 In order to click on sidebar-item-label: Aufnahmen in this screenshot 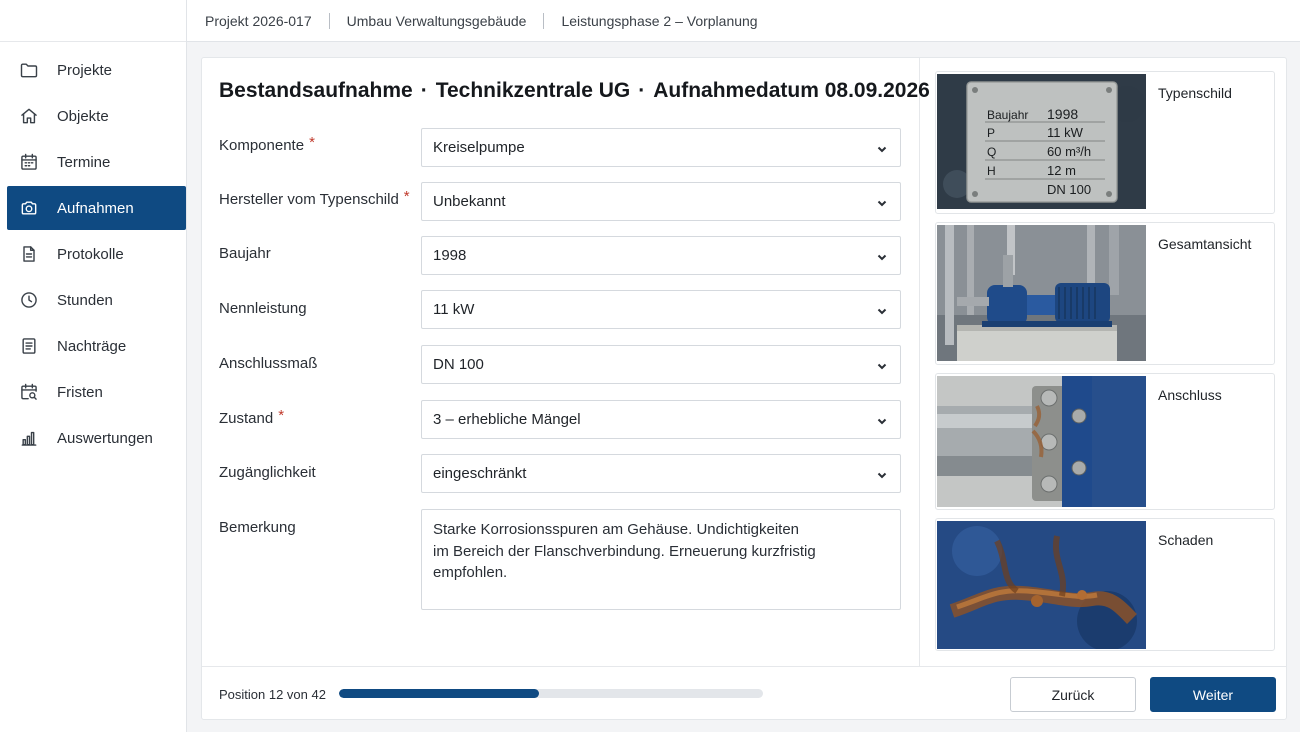, I will do `click(95, 208)`.